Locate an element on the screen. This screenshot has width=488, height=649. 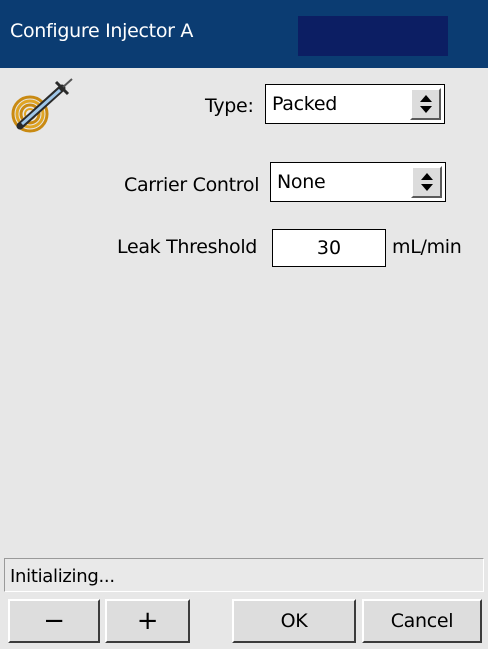
cancel-button: Cancel is located at coordinates (422, 621).